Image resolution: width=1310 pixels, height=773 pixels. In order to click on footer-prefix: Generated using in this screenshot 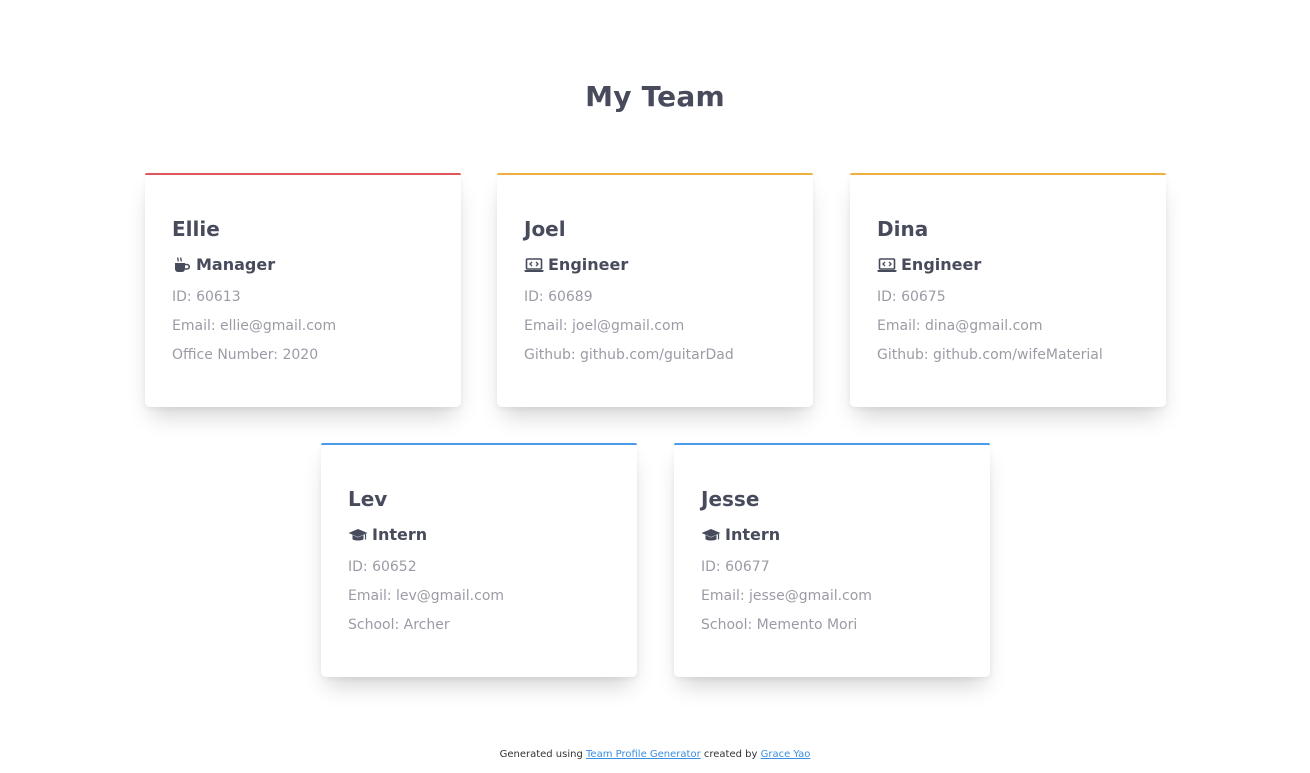, I will do `click(541, 754)`.